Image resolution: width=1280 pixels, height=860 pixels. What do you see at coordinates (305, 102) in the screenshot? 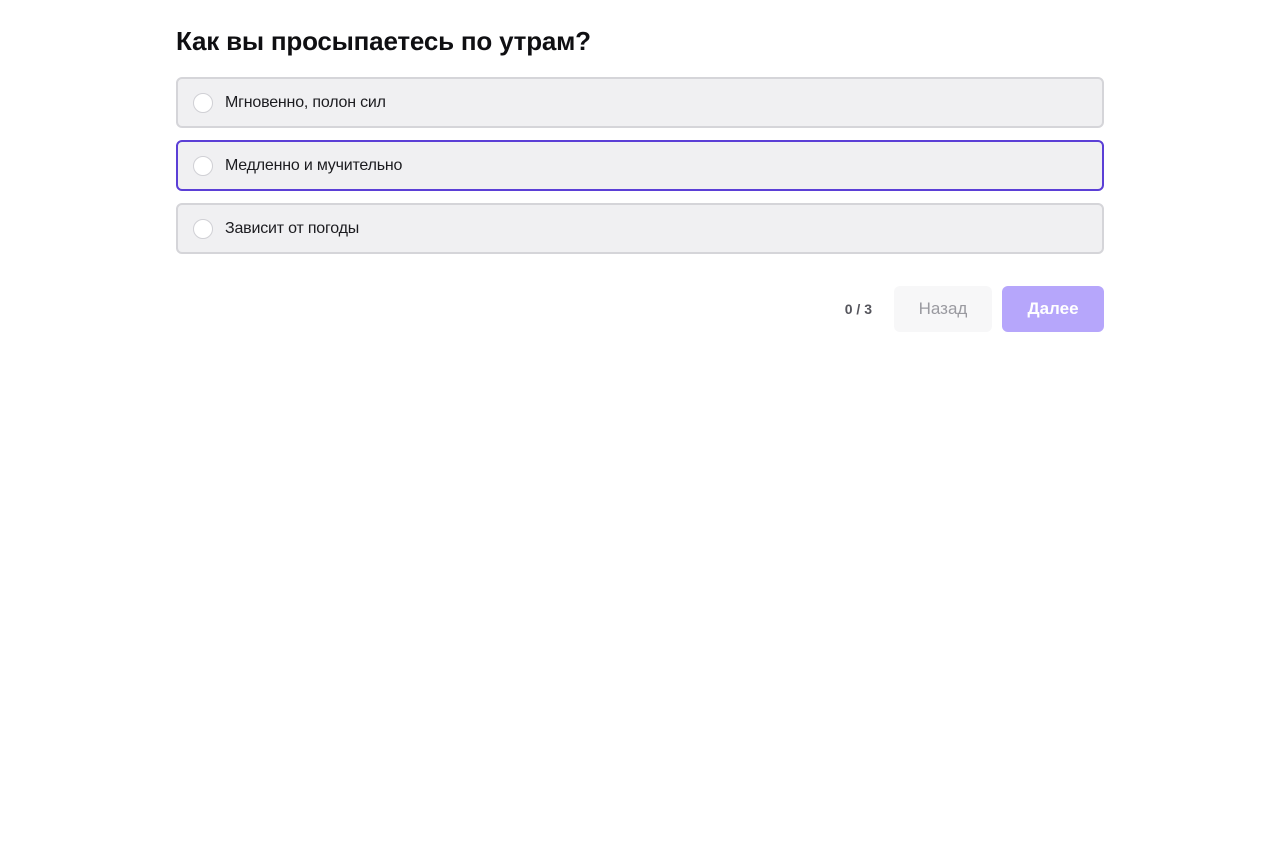
I see `option-label: Мгновенно, полон сил` at bounding box center [305, 102].